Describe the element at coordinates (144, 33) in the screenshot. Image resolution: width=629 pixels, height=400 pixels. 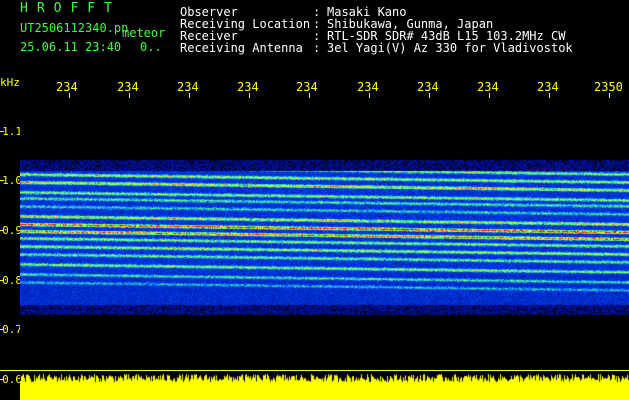
I see `file-suffix: meteor` at that location.